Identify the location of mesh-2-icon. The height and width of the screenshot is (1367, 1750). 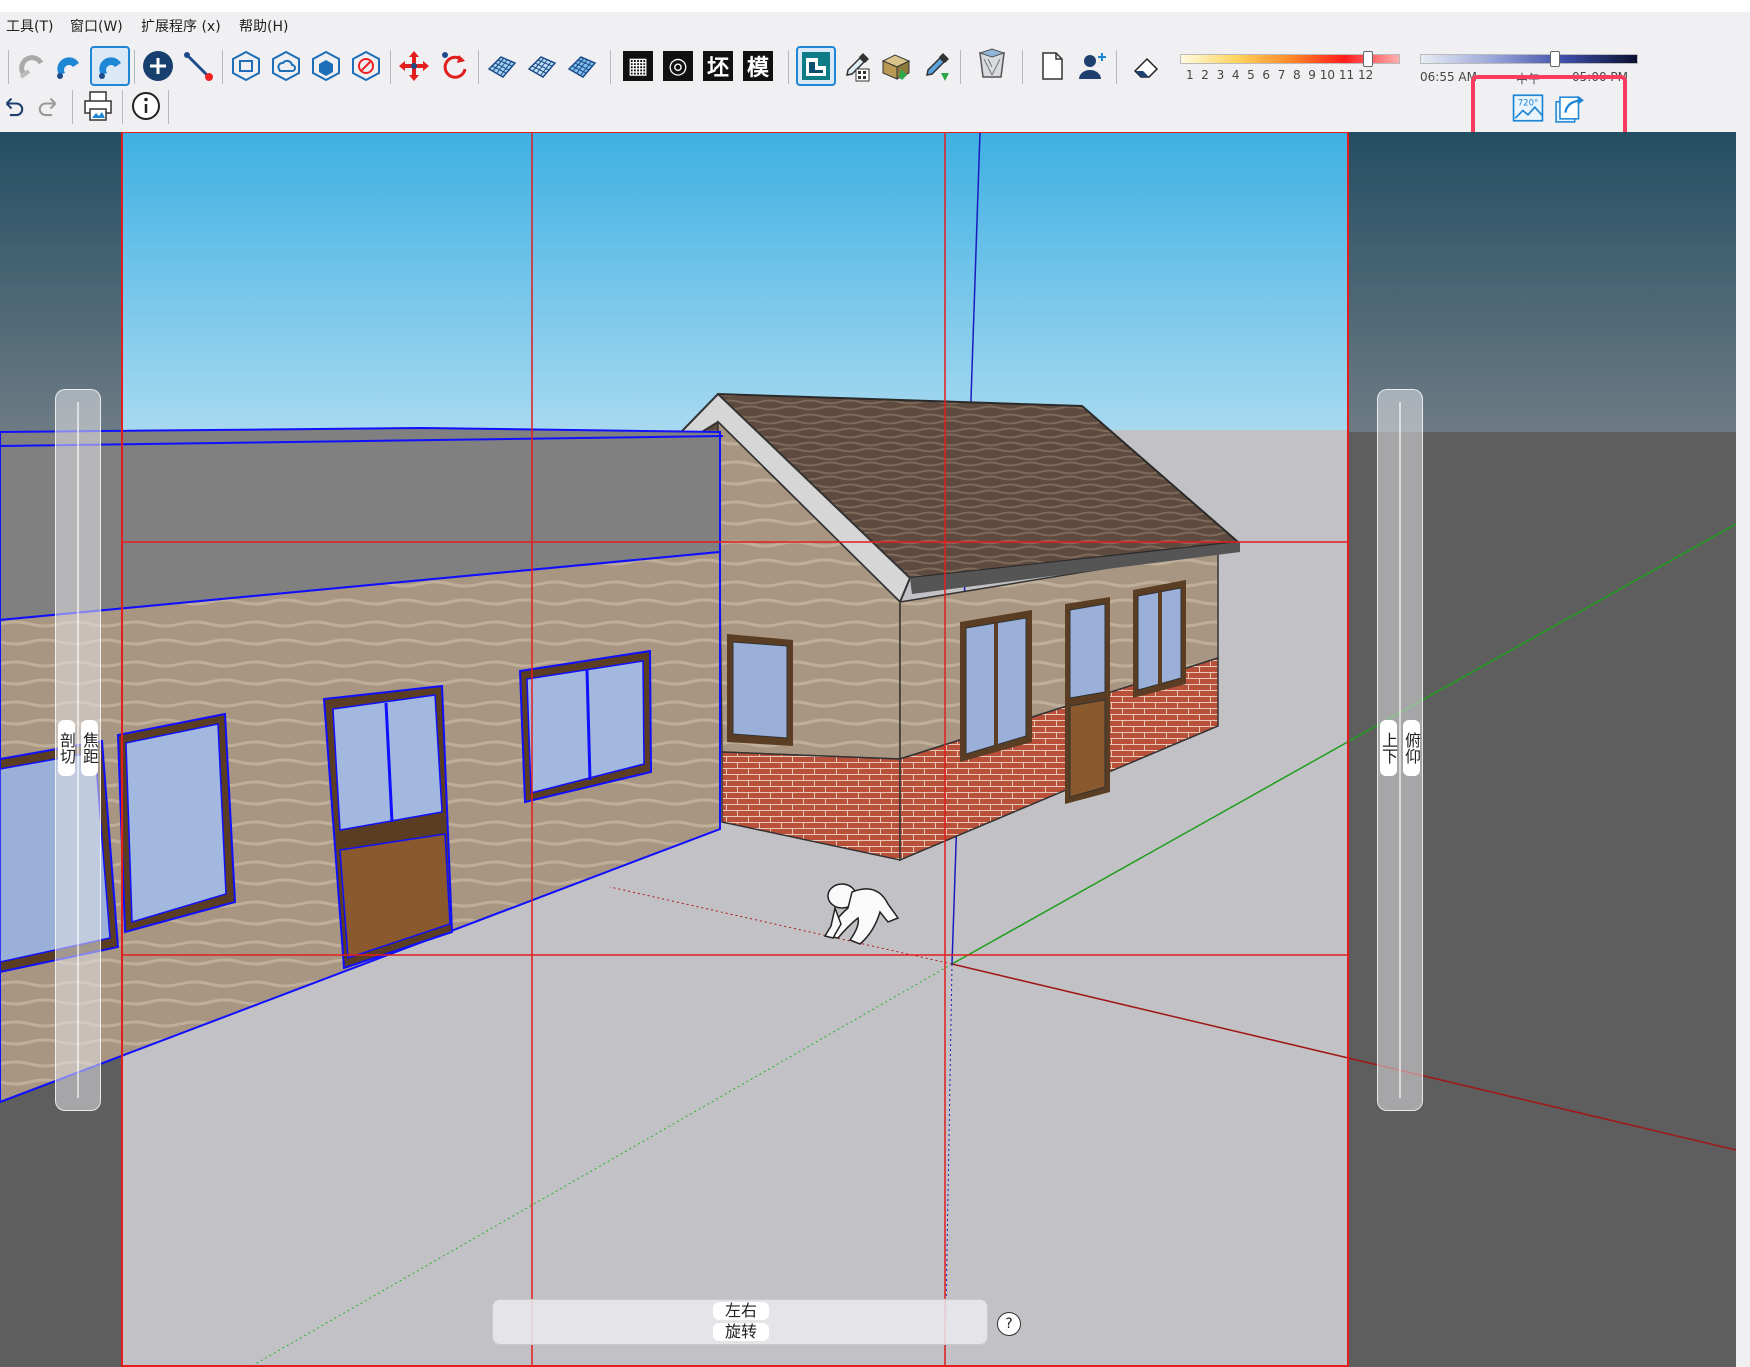
(542, 66).